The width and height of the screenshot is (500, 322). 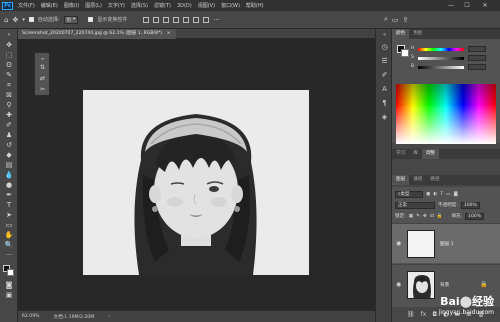 What do you see at coordinates (9, 105) in the screenshot?
I see `eyedropper-tool-icon: ⚲` at bounding box center [9, 105].